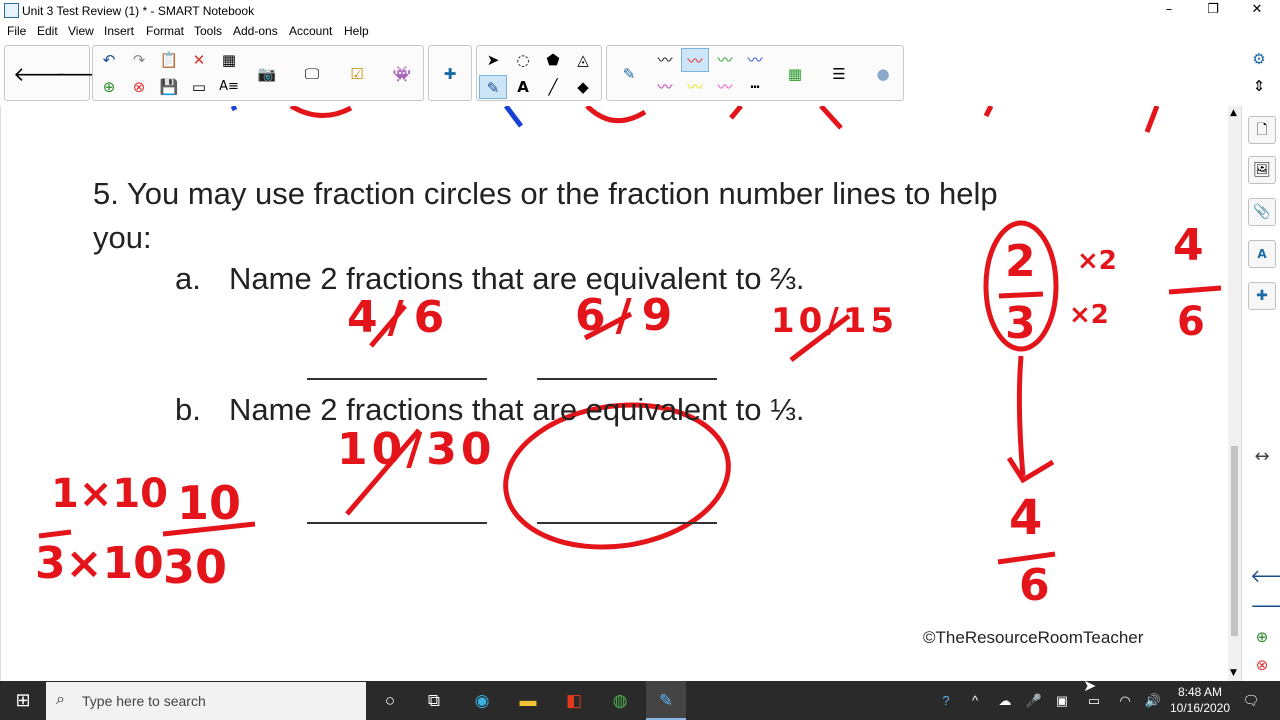  I want to click on pen-green-icon: 〰, so click(725, 60).